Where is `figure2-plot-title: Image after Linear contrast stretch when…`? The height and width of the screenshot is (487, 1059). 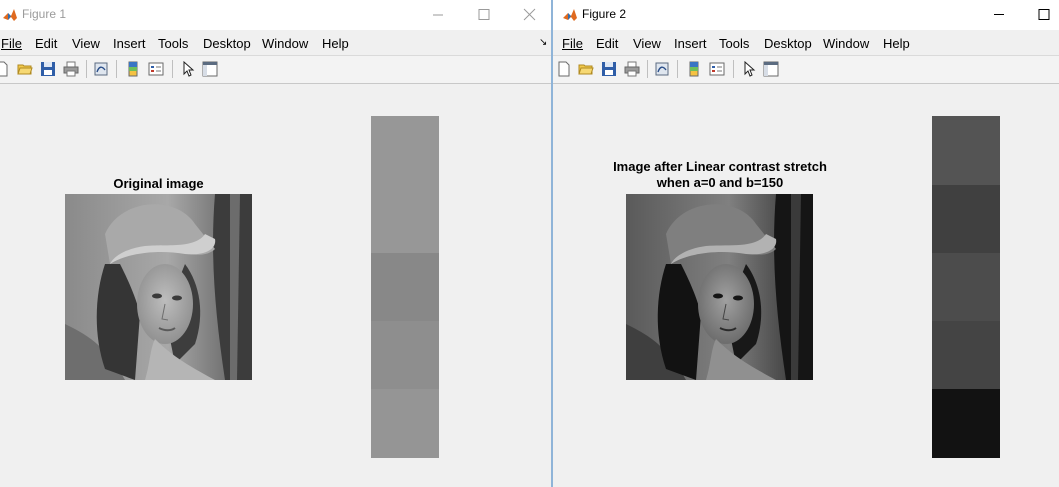
figure2-plot-title: Image after Linear contrast stretch when… is located at coordinates (720, 175).